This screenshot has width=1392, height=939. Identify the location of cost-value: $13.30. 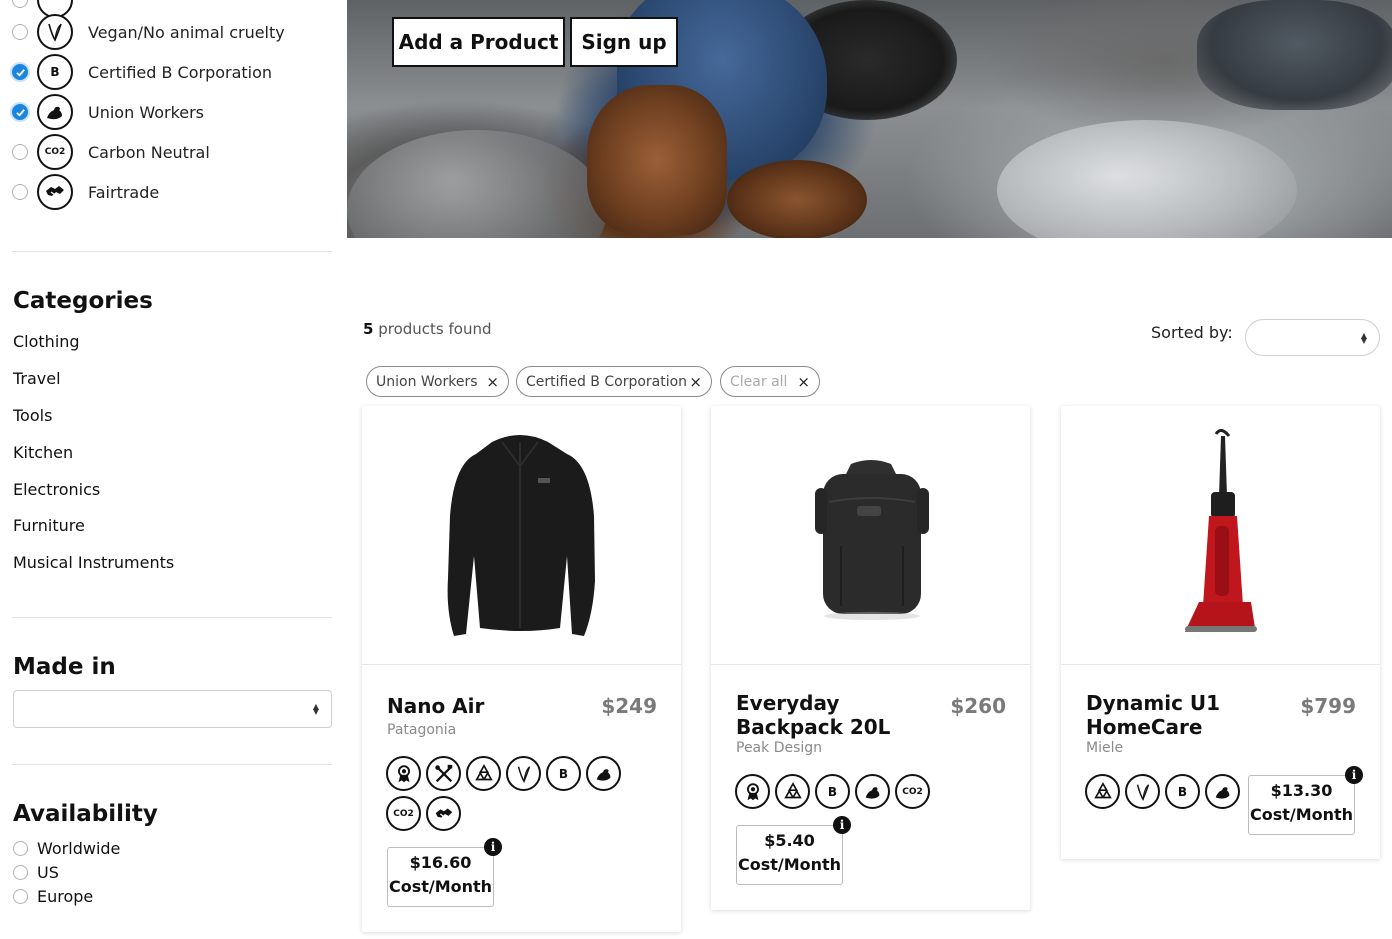
(1301, 790).